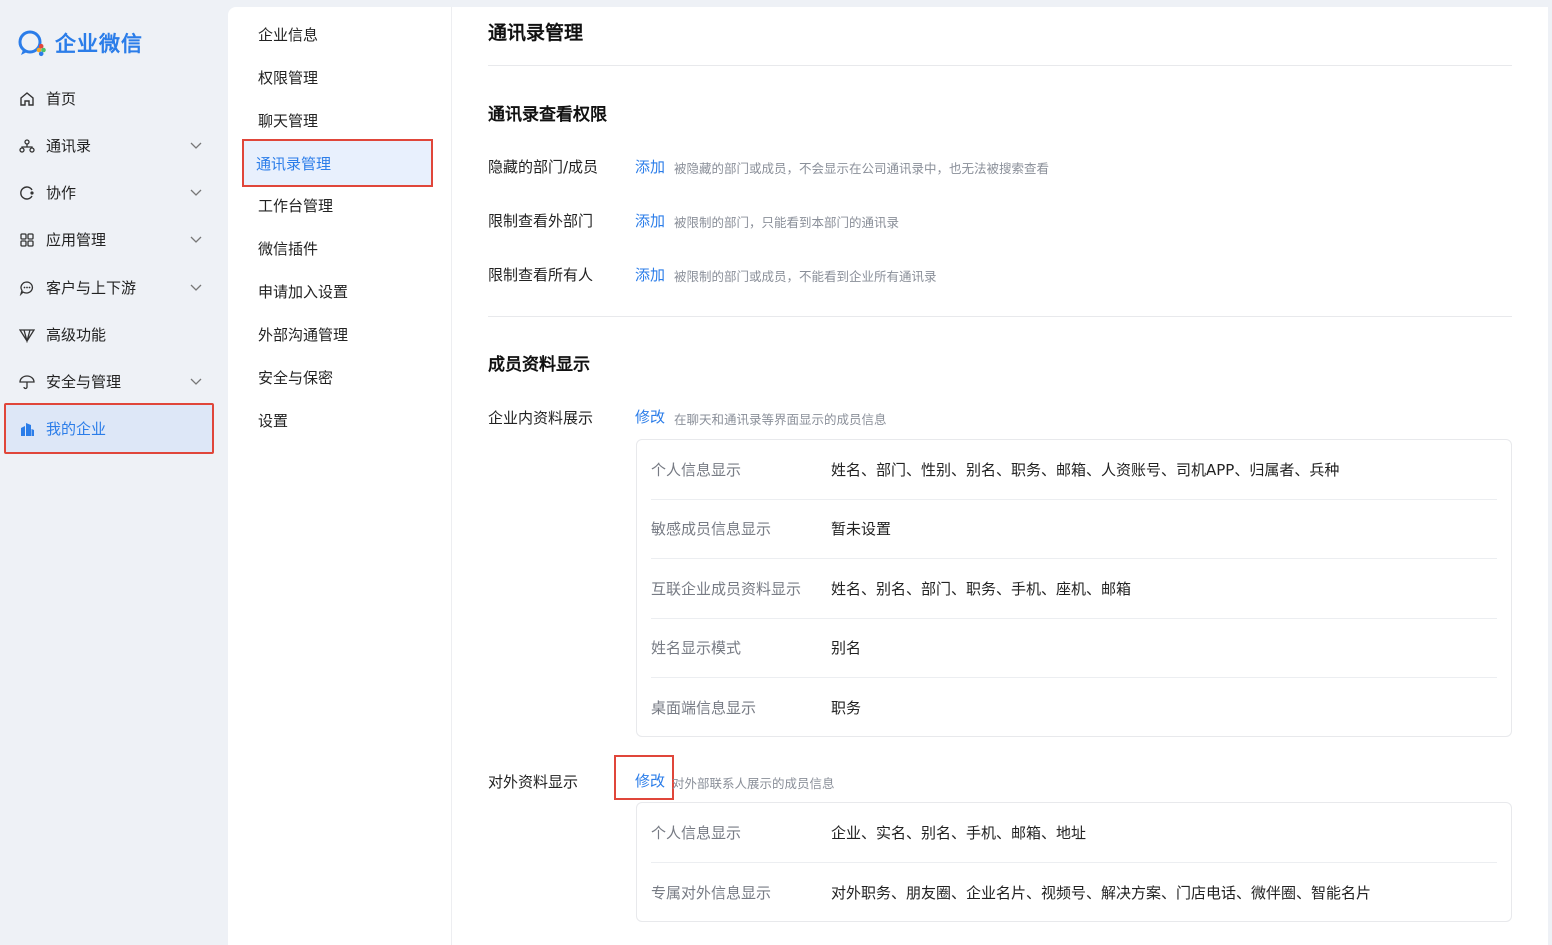 This screenshot has width=1552, height=945. Describe the element at coordinates (338, 77) in the screenshot. I see `subnav-item-permissions: 权限管理` at that location.